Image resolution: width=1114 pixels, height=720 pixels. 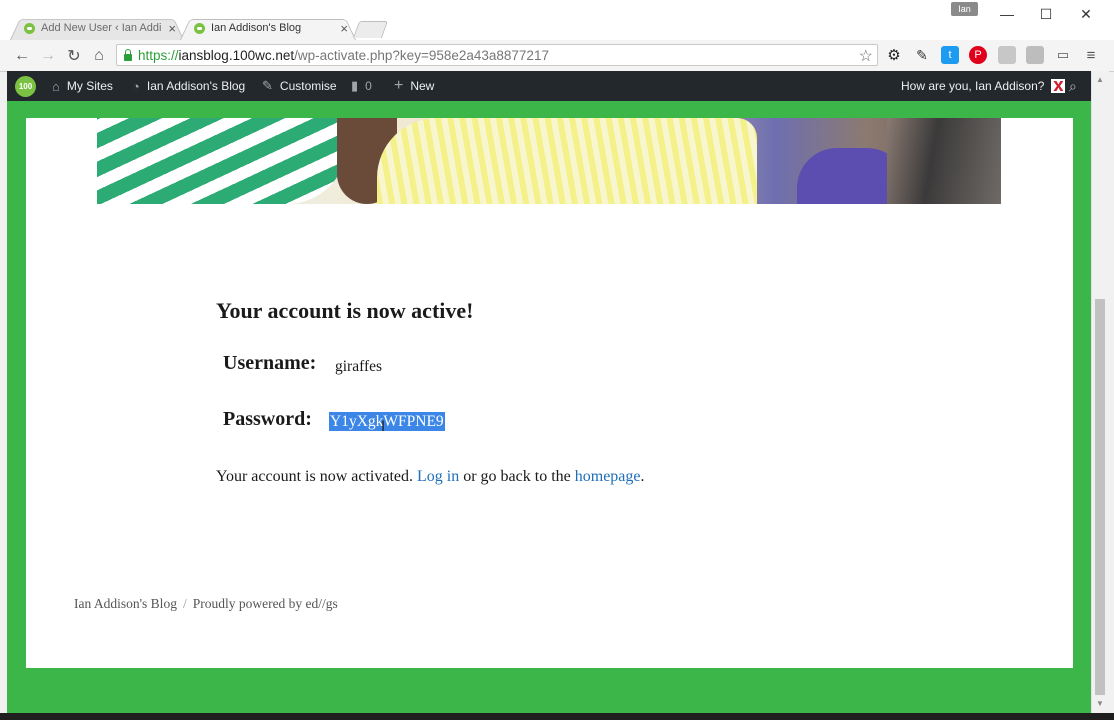 What do you see at coordinates (438, 476) in the screenshot?
I see `login-link: Log in` at bounding box center [438, 476].